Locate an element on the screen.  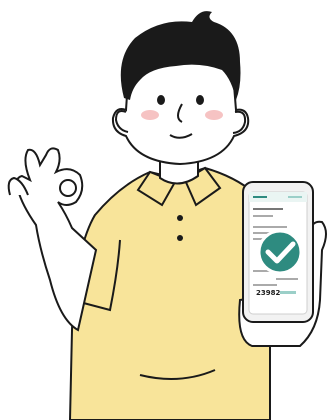
left-eye is located at coordinates (161, 100).